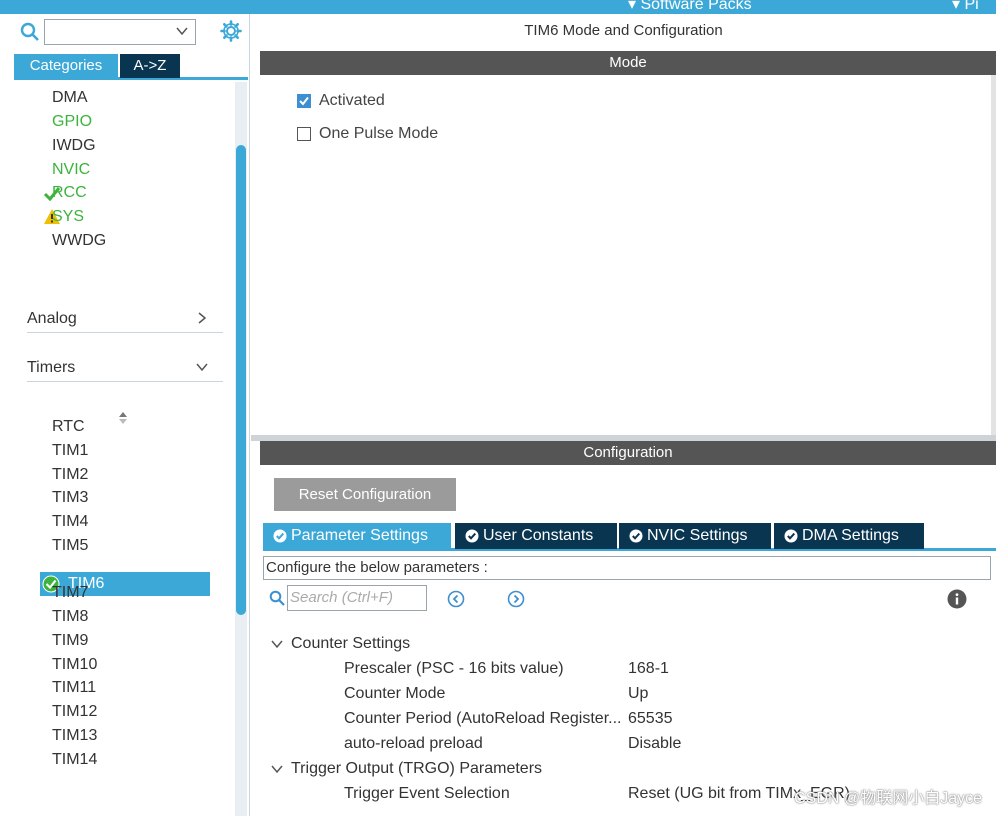 This screenshot has width=996, height=816. What do you see at coordinates (70, 475) in the screenshot?
I see `sidebar-item-tim2: TIM2` at bounding box center [70, 475].